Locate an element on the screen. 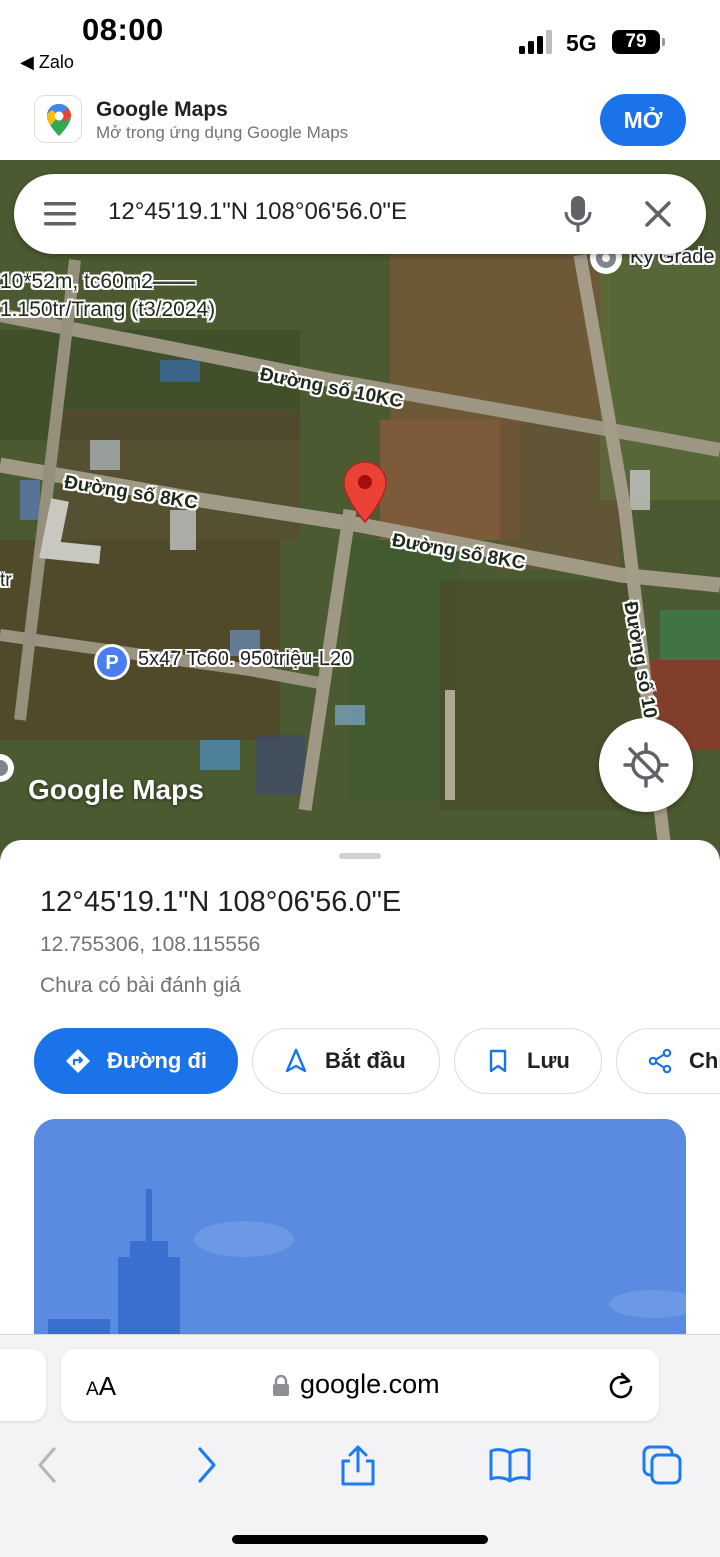 This screenshot has height=1557, width=720. maps-pin-logo-icon is located at coordinates (59, 120).